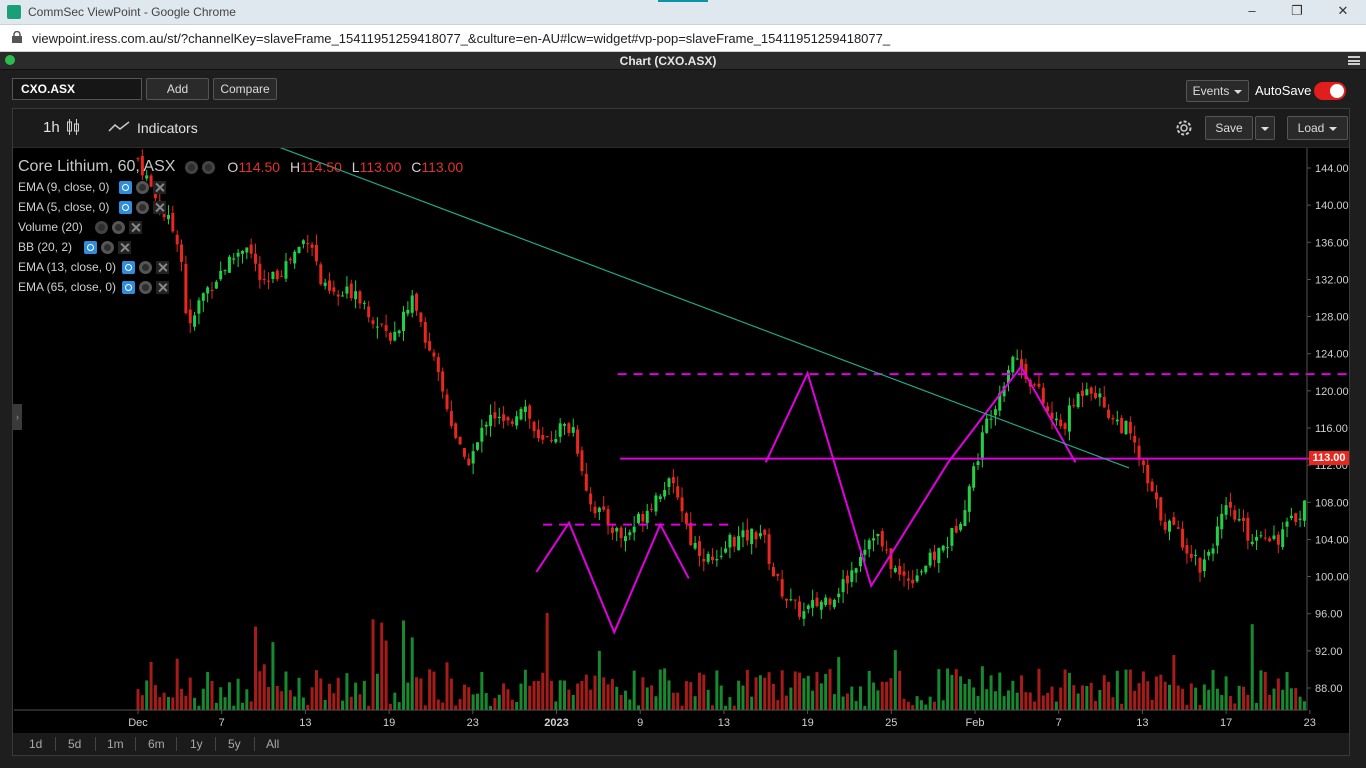 The width and height of the screenshot is (1366, 768). I want to click on high-label: H, so click(295, 167).